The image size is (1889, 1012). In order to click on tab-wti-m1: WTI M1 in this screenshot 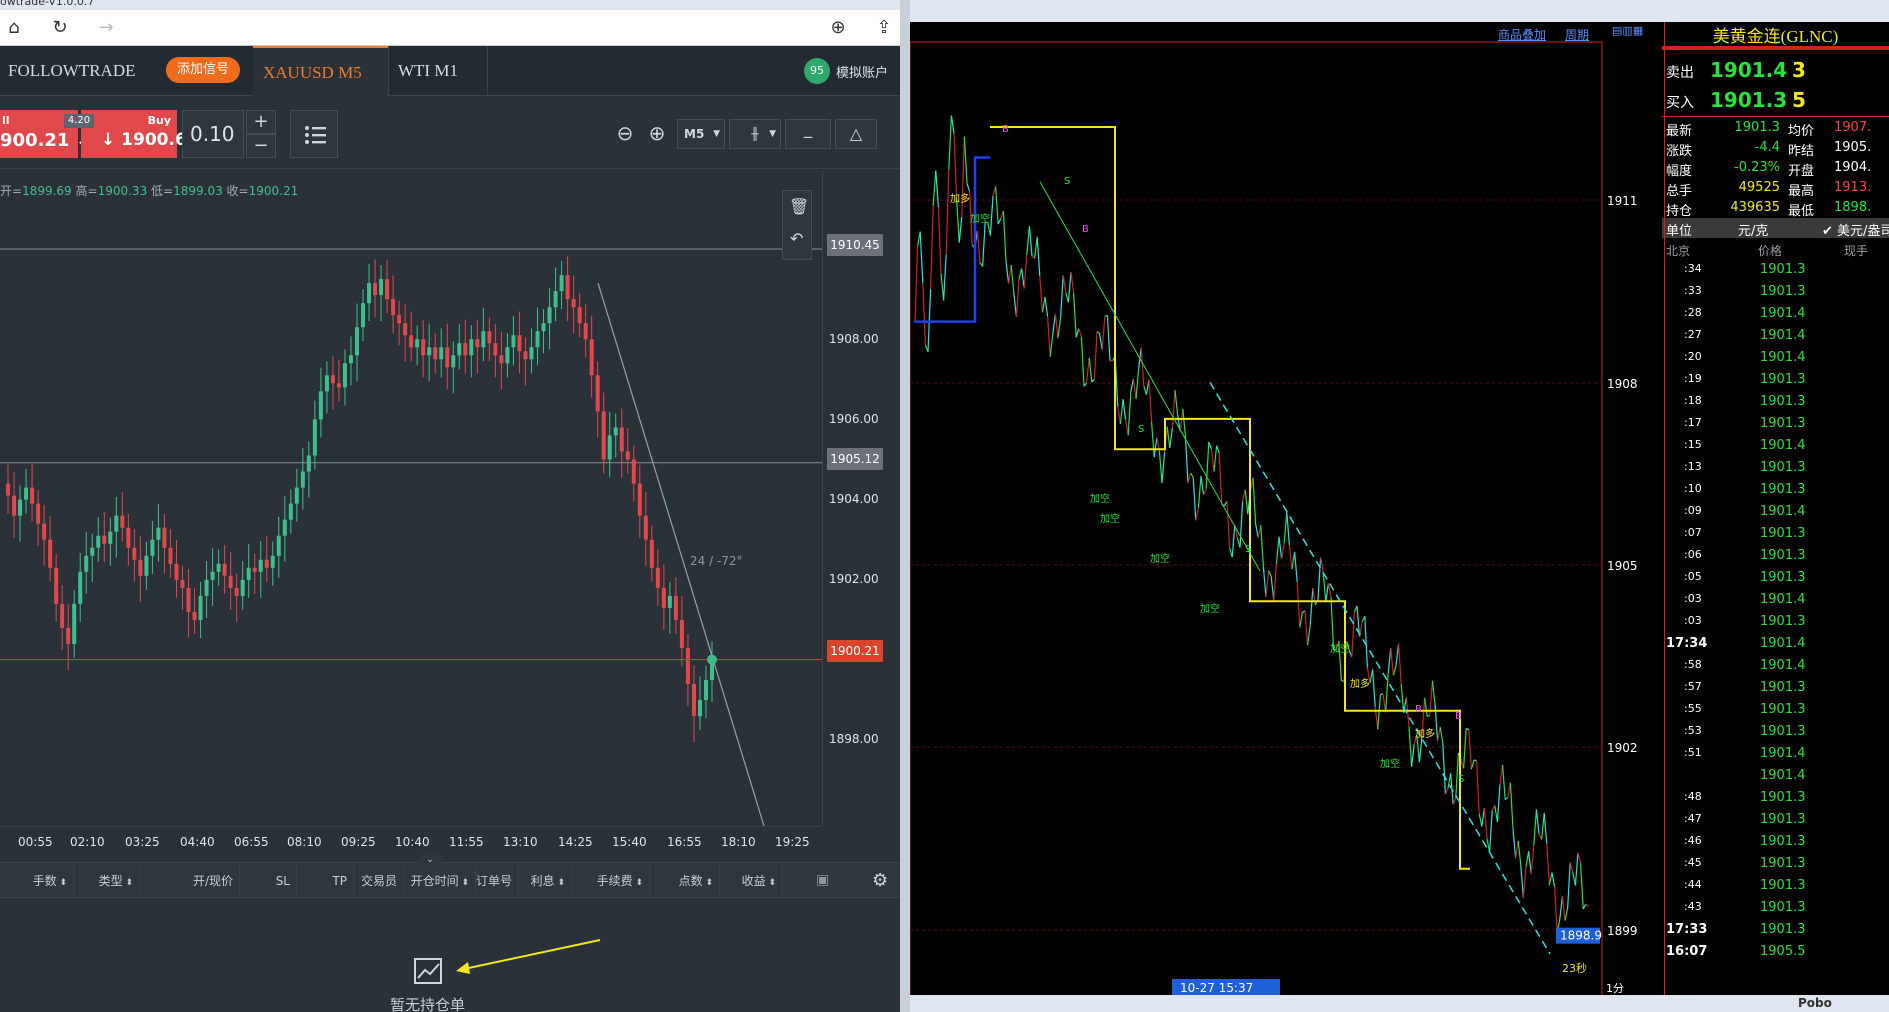, I will do `click(428, 71)`.